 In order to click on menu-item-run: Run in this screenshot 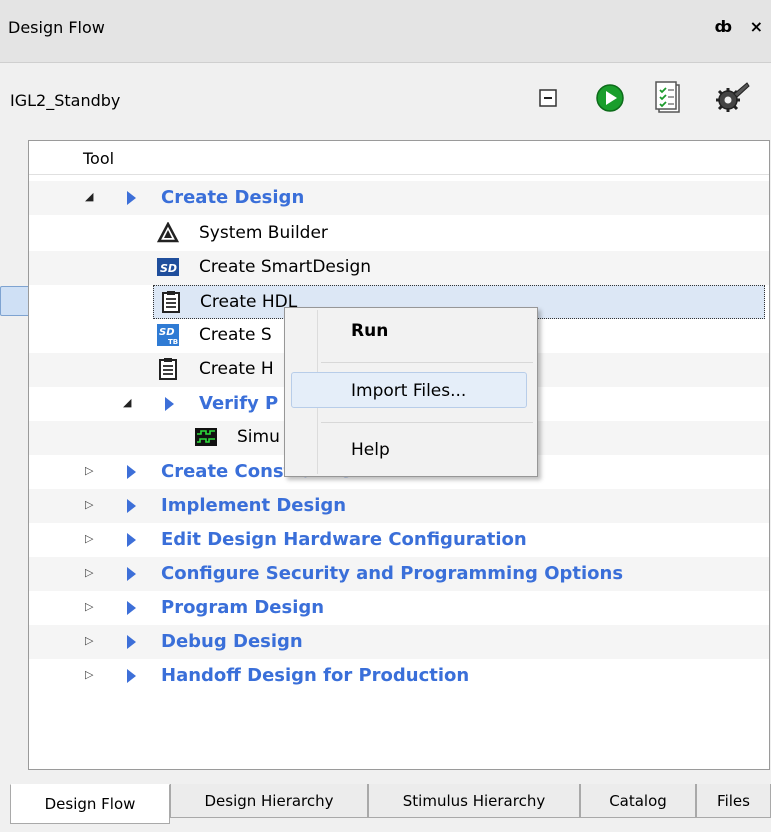, I will do `click(369, 331)`.